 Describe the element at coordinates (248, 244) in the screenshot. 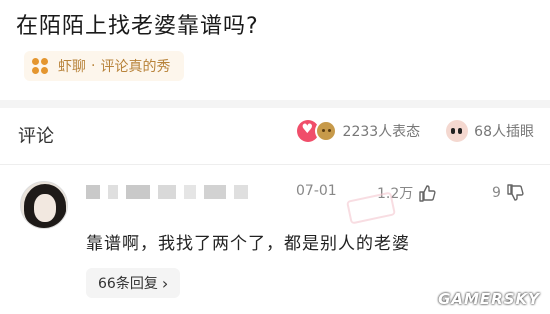

I see `comment-body: 靠谱啊，我找了两个了，都是别人的老婆` at that location.